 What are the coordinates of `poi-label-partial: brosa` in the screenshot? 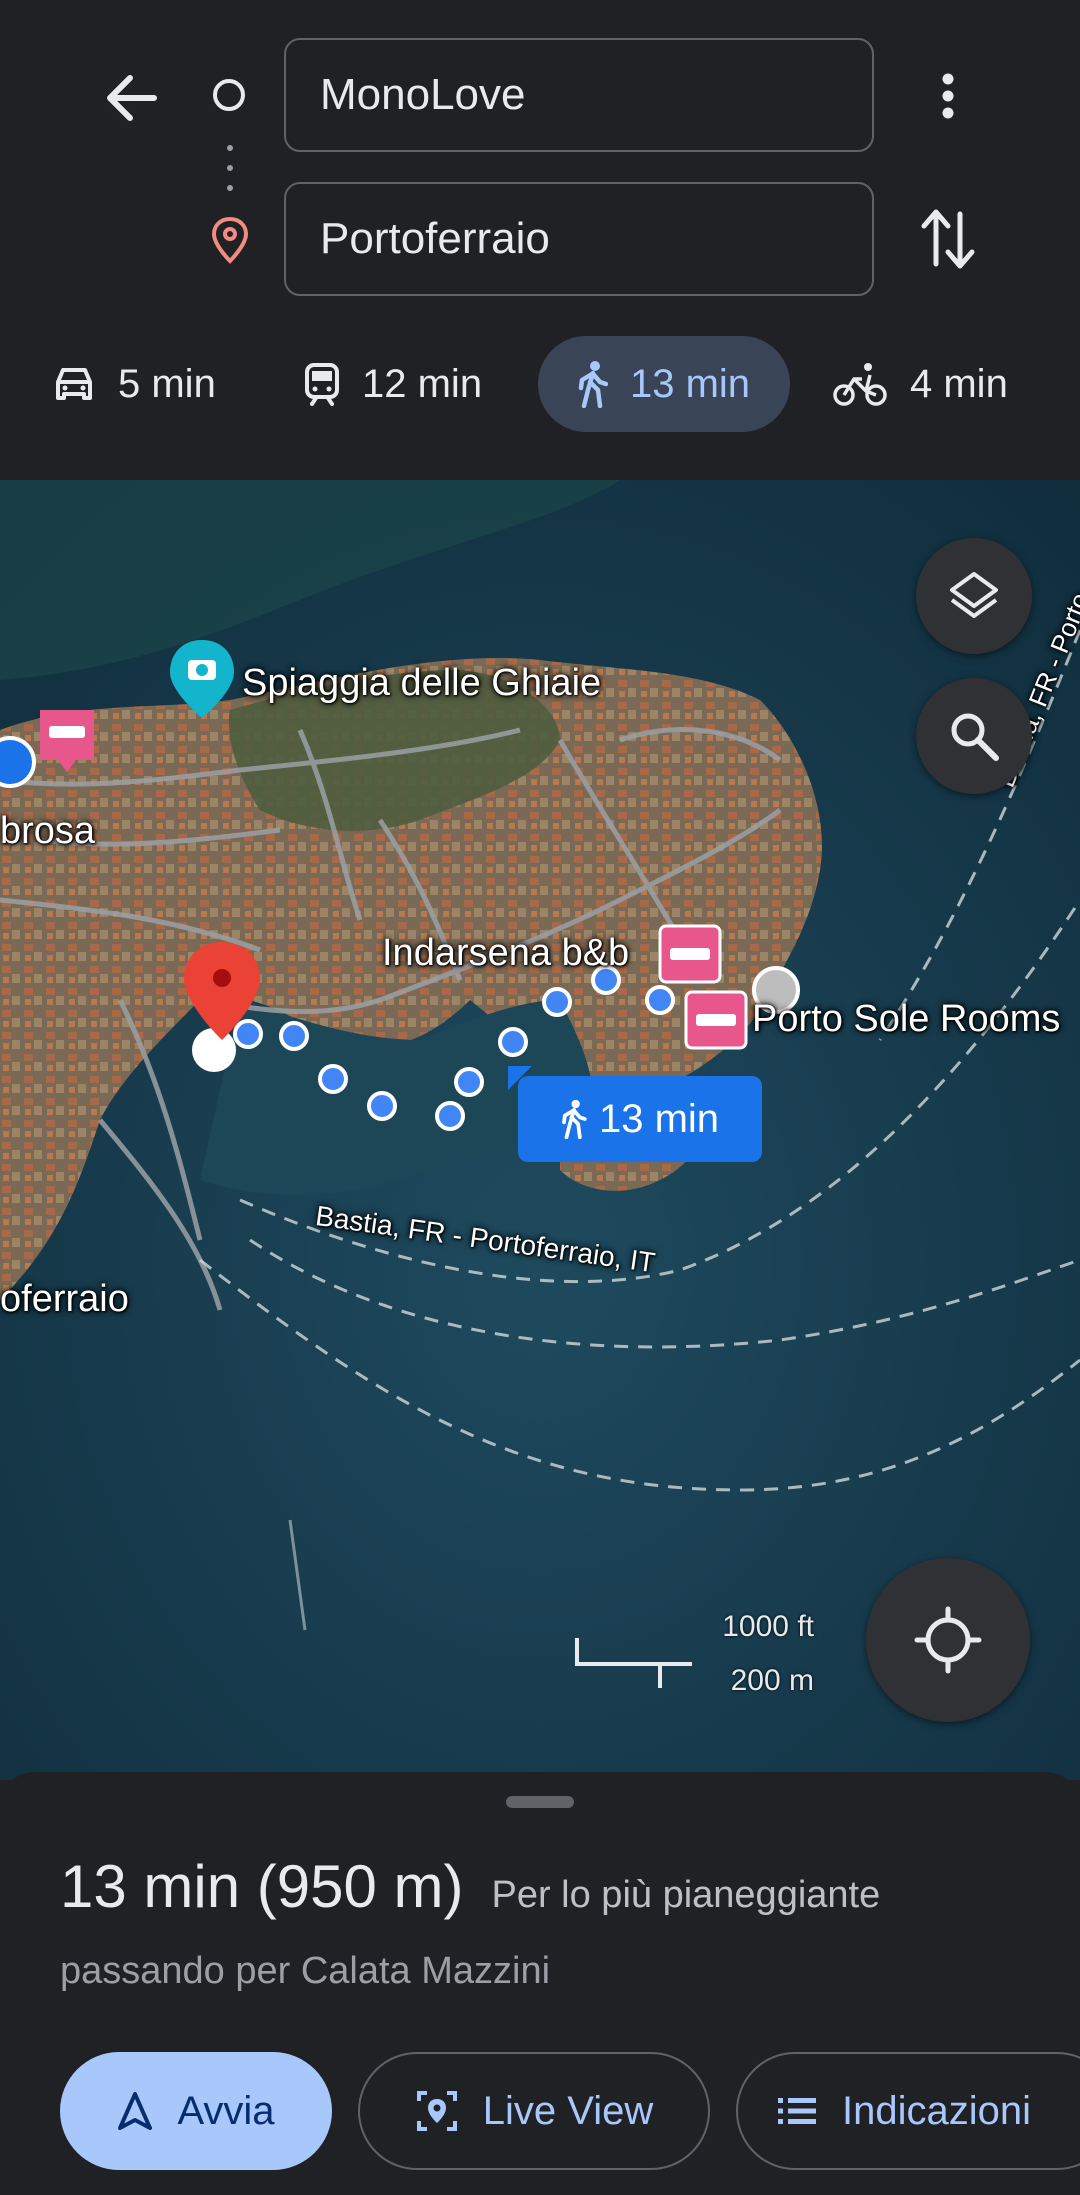 It's located at (47, 831).